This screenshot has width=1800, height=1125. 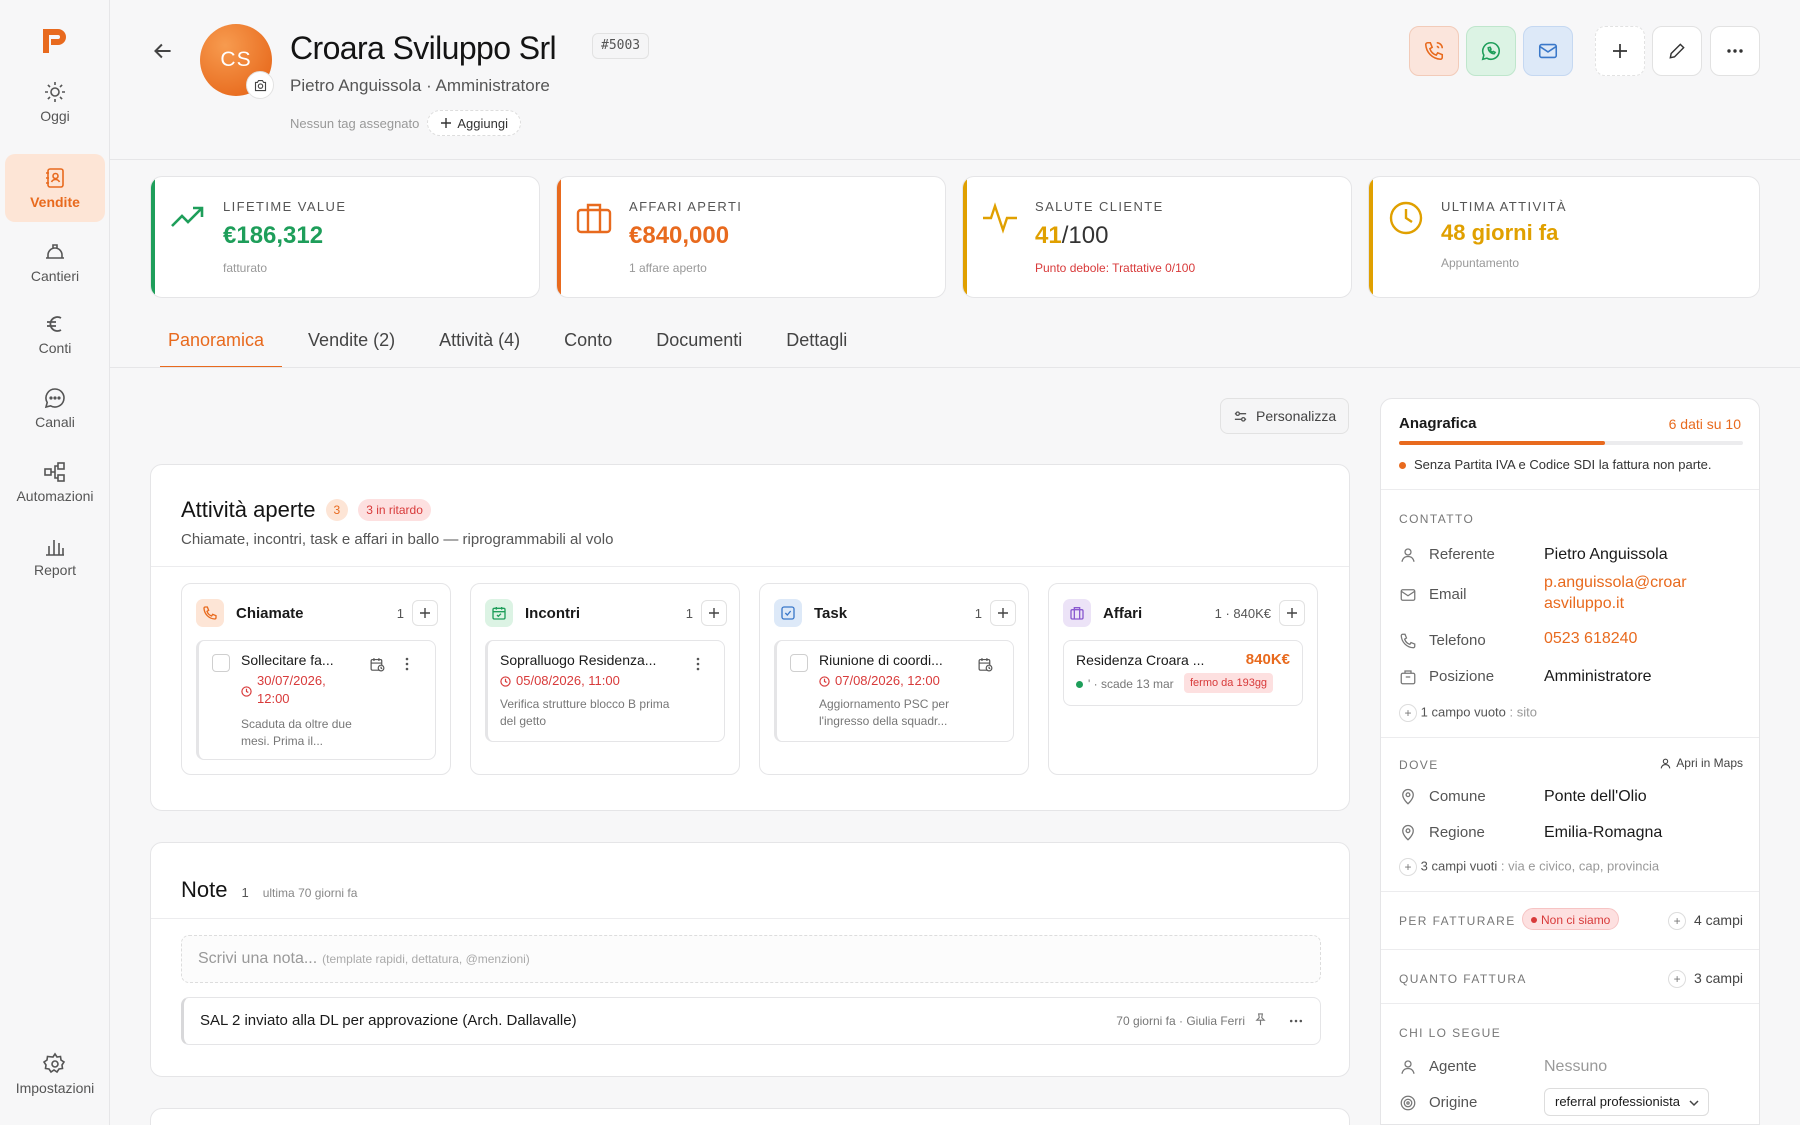 I want to click on origin-select: referral professionista, so click(x=1626, y=1102).